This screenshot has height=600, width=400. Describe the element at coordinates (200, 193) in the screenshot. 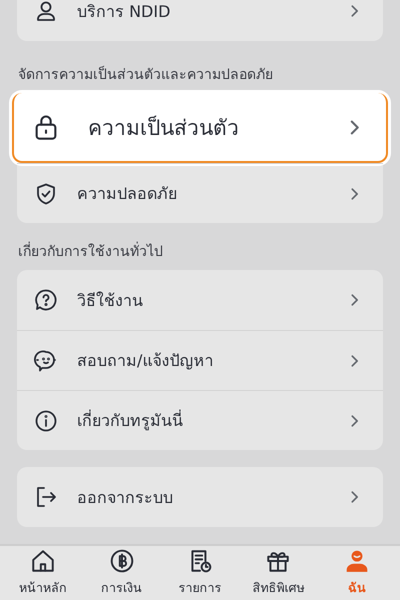

I see `menu-item: ความปลอดภัย` at that location.